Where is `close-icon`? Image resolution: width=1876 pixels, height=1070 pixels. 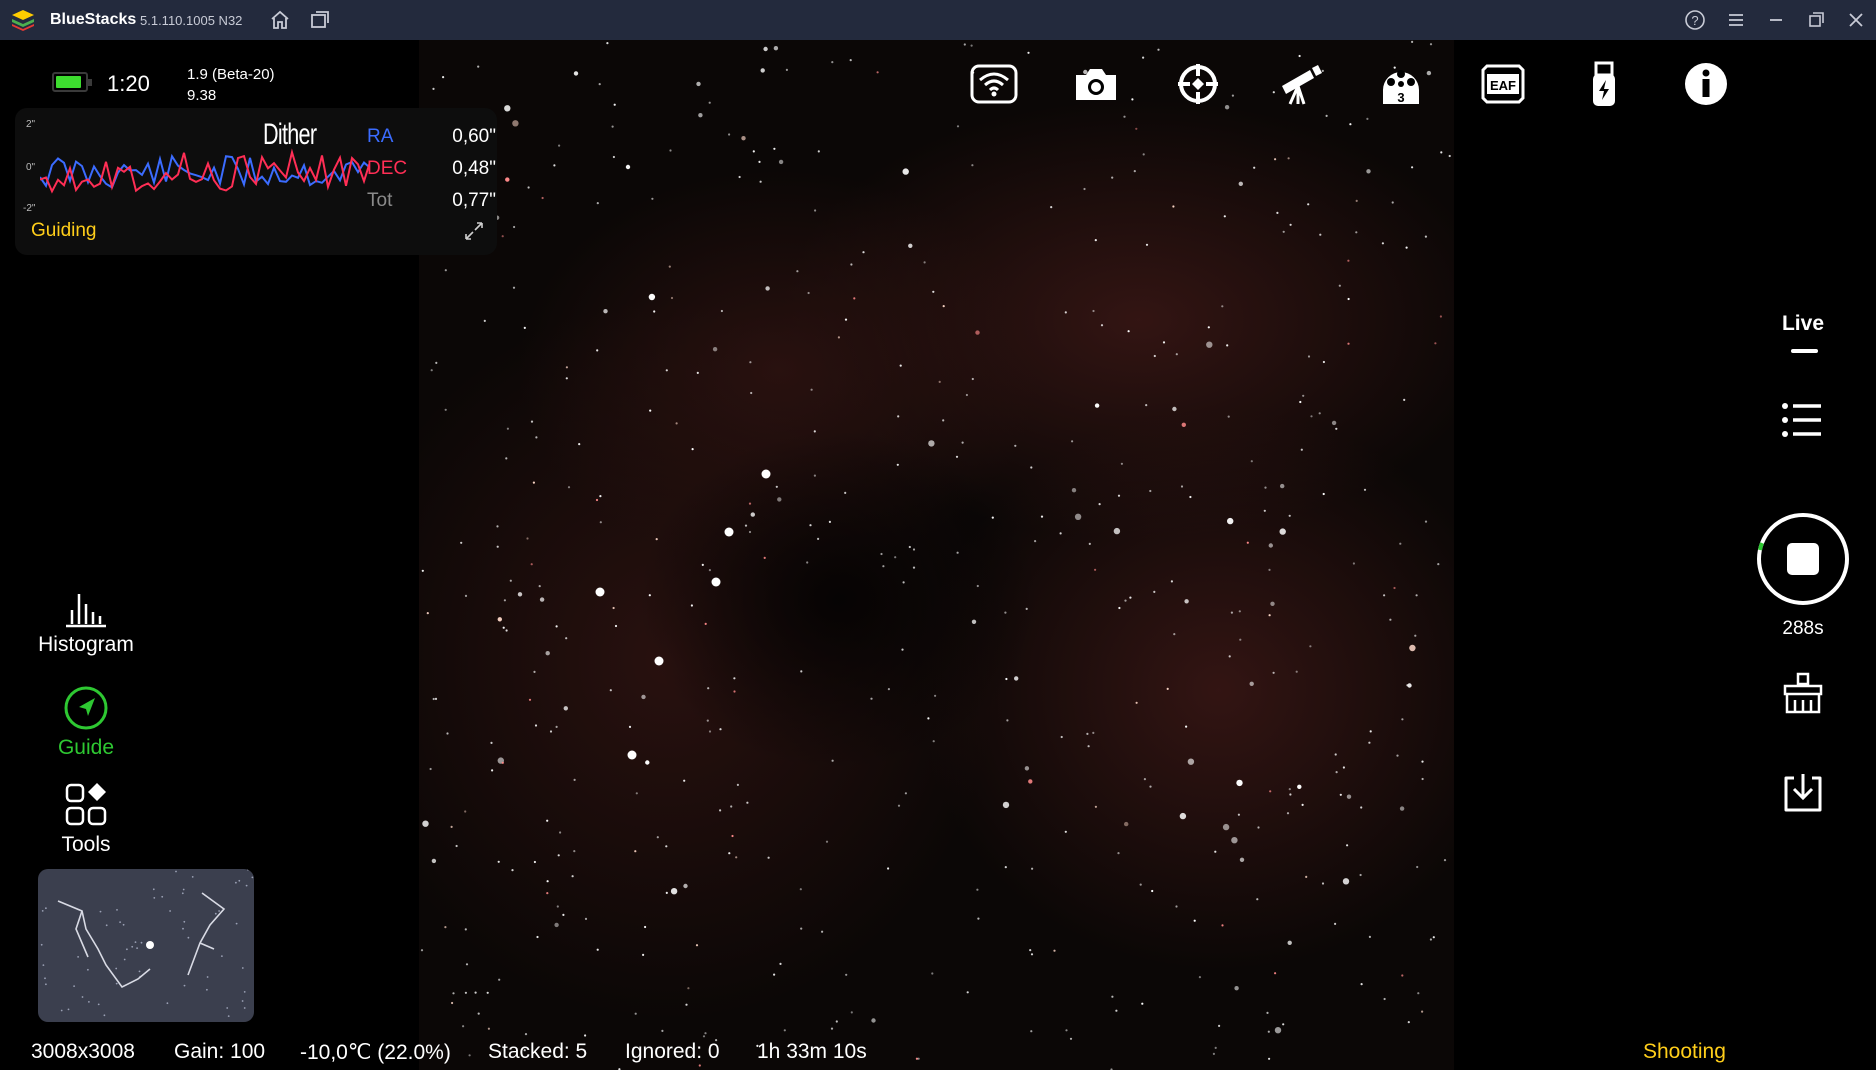
close-icon is located at coordinates (1856, 20).